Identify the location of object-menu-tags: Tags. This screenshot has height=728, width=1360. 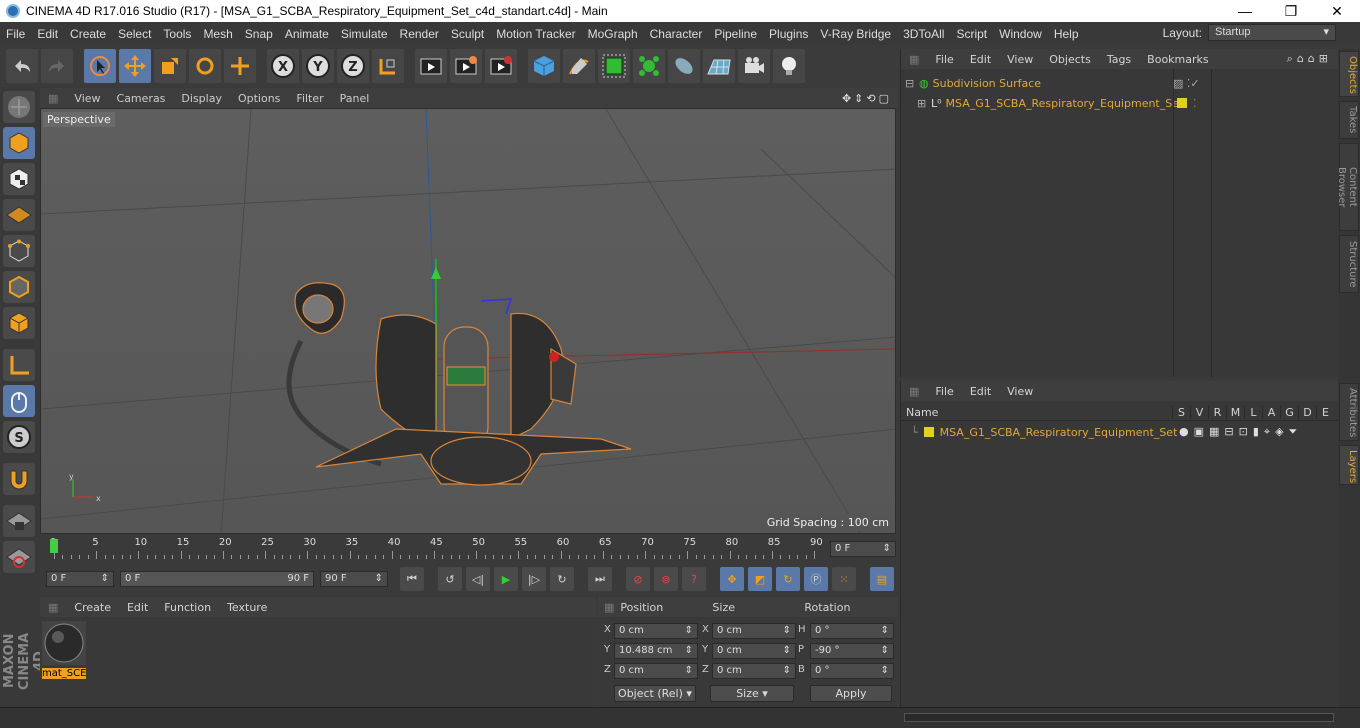
(1119, 59).